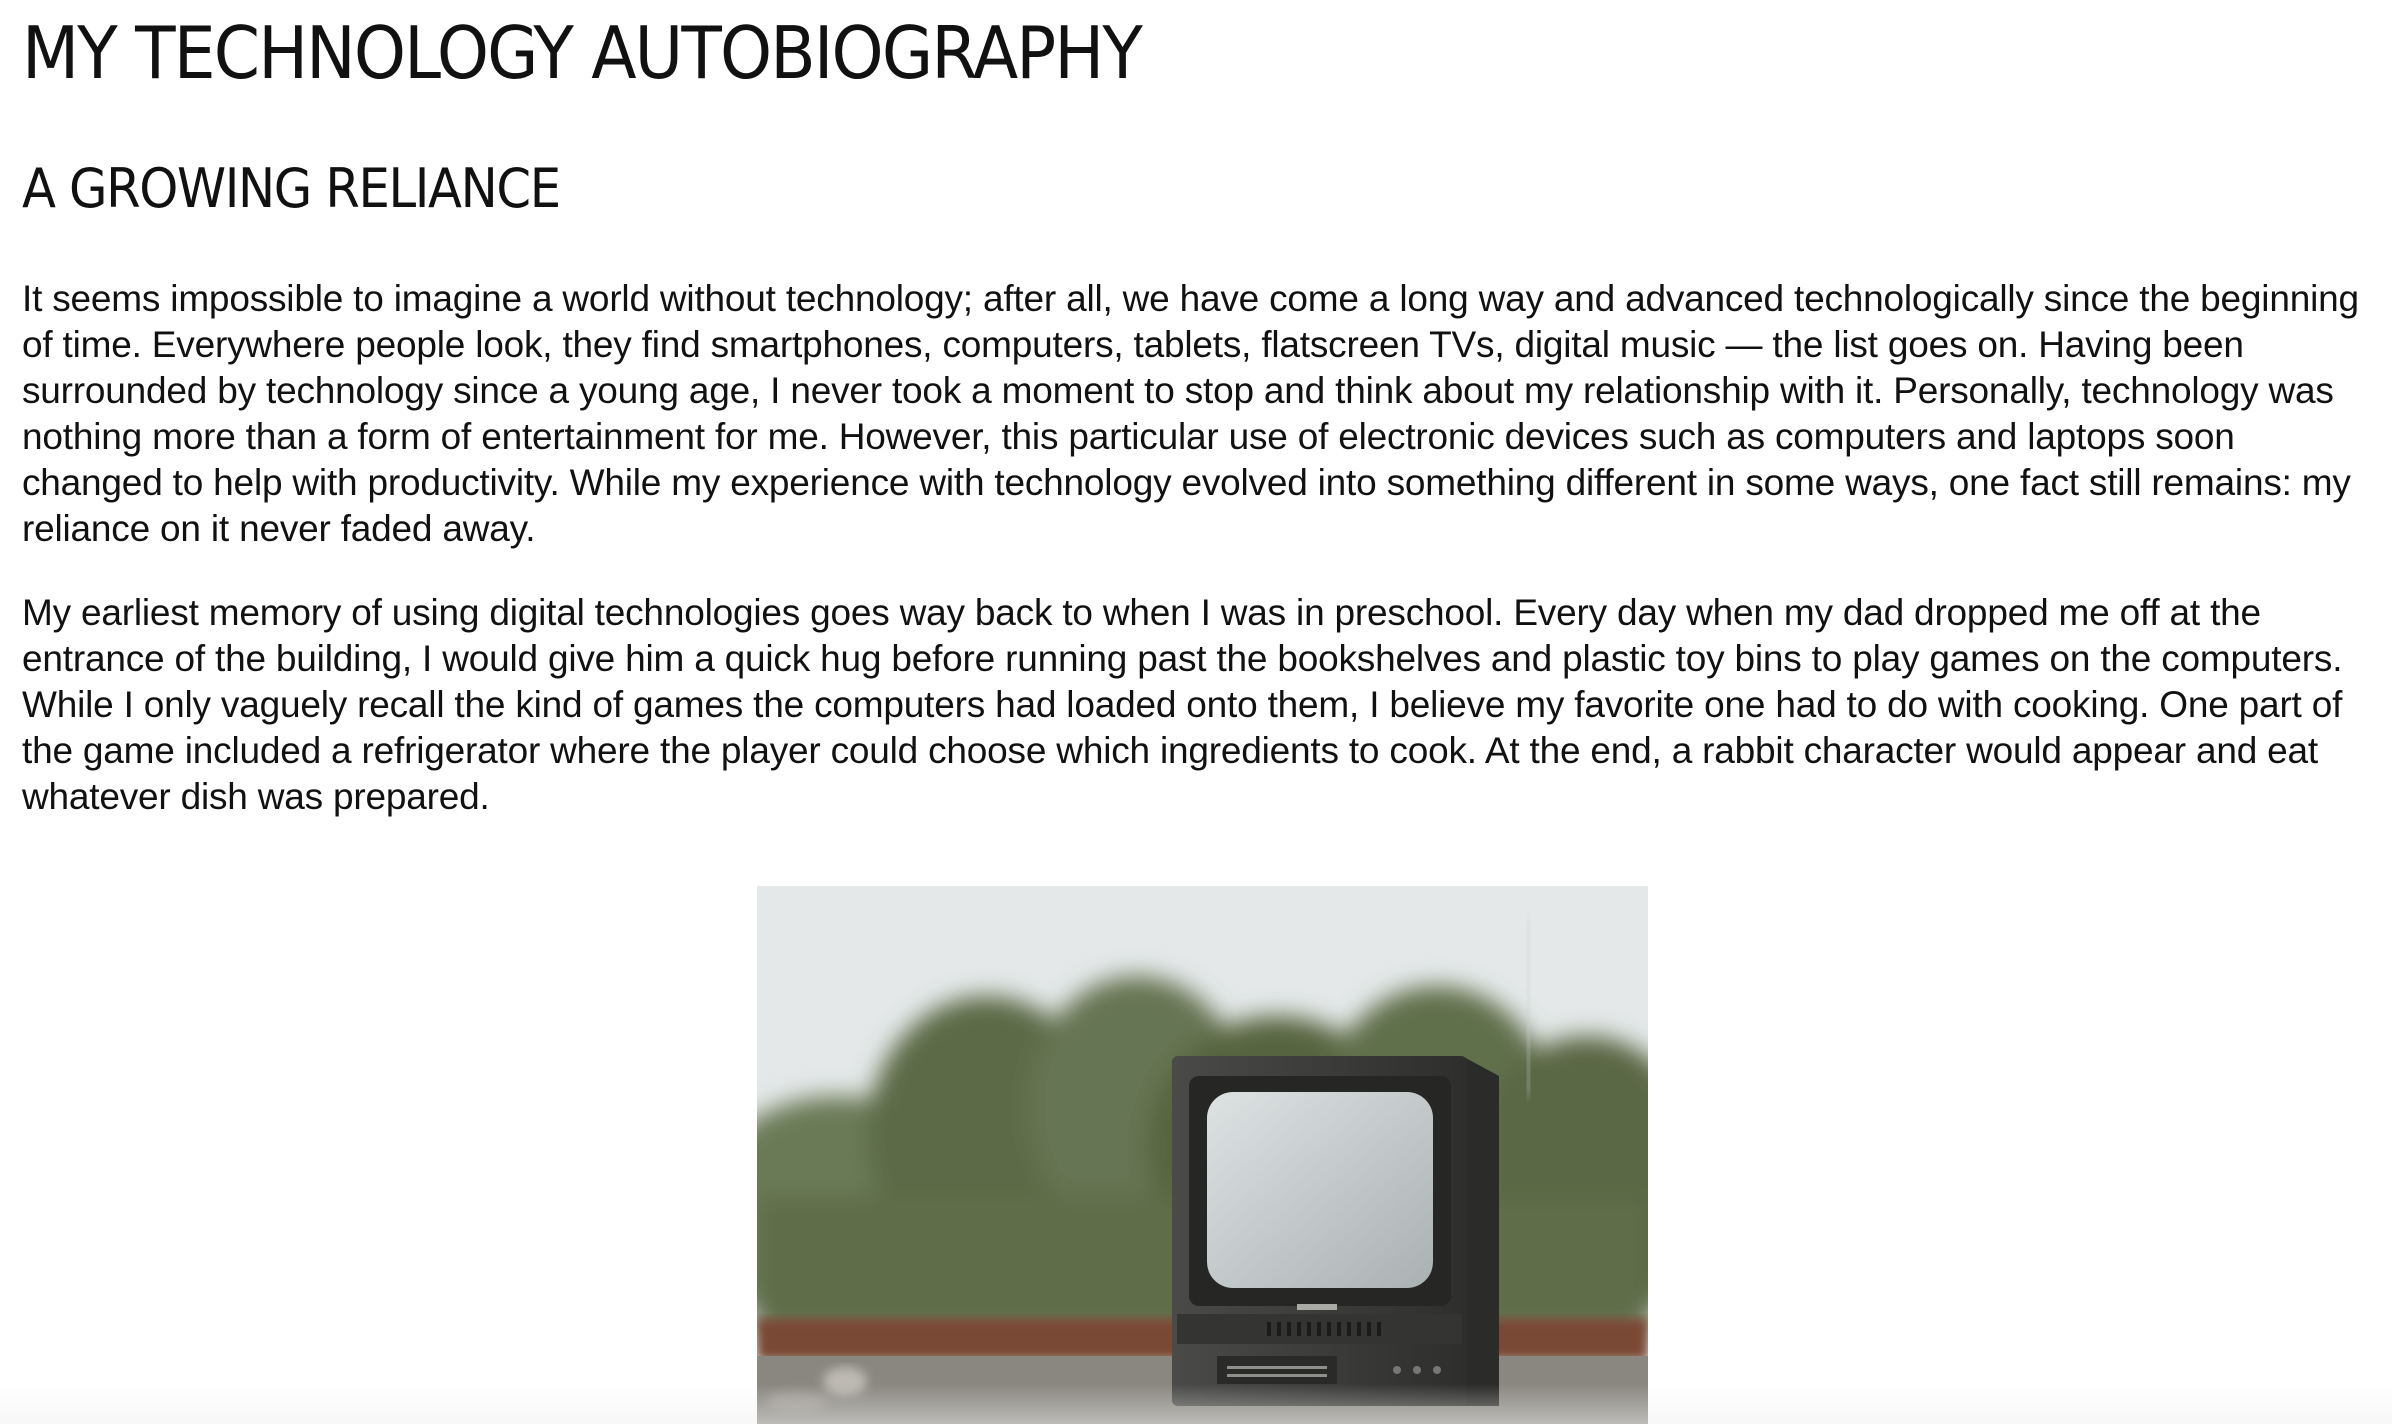 Image resolution: width=2392 pixels, height=1424 pixels. Describe the element at coordinates (582, 53) in the screenshot. I see `page-title: MY TECHNOLOGY AUTOBIOGRAPHY` at that location.